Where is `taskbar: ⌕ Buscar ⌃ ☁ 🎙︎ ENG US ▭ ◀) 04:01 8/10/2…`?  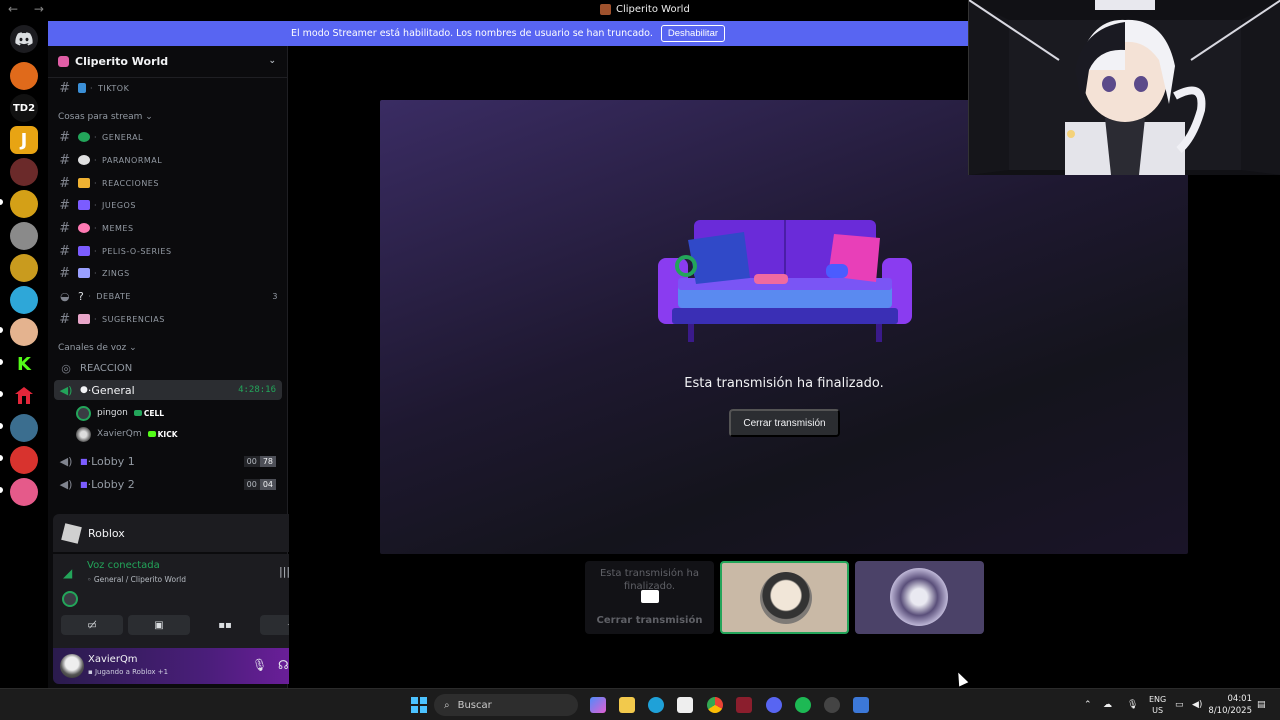
taskbar: ⌕ Buscar ⌃ ☁ 🎙︎ ENG US ▭ ◀) 04:01 8/10/2… is located at coordinates (640, 704).